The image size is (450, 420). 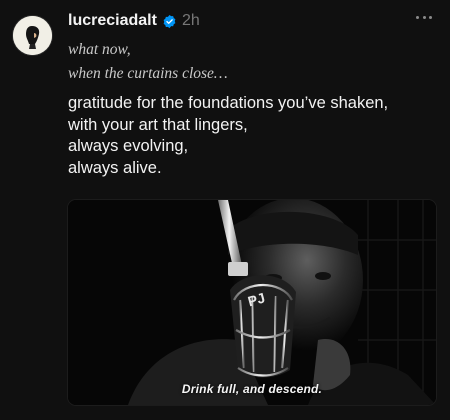 What do you see at coordinates (128, 146) in the screenshot?
I see `body-line: always evolving,` at bounding box center [128, 146].